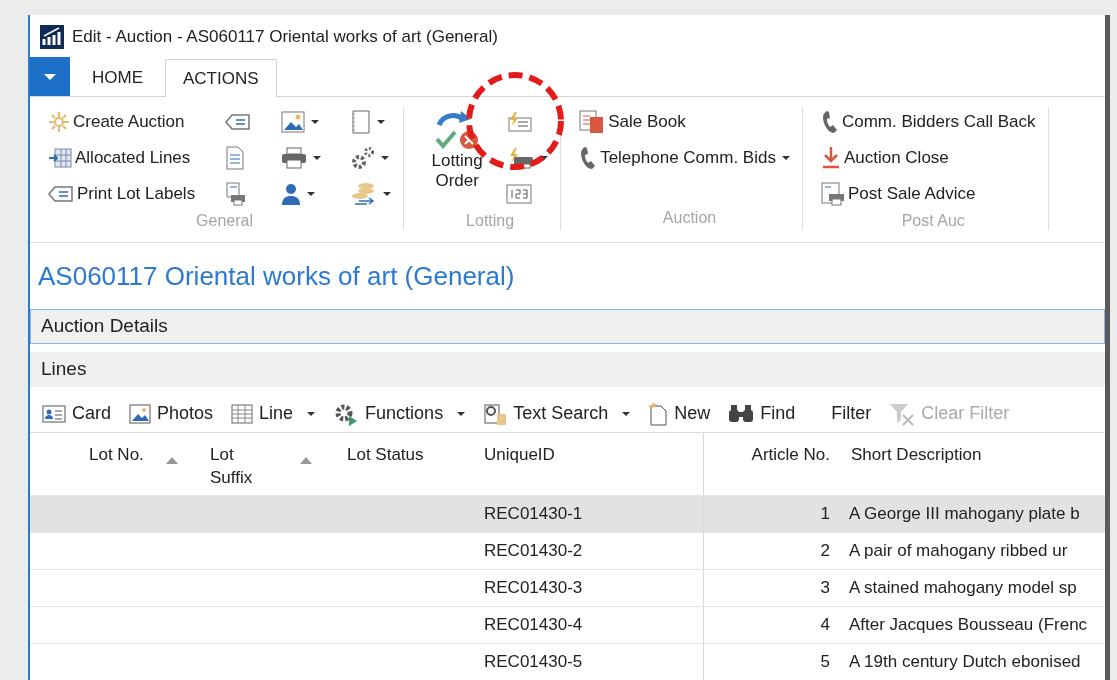  Describe the element at coordinates (385, 449) in the screenshot. I see `column-header: Lot Status` at that location.